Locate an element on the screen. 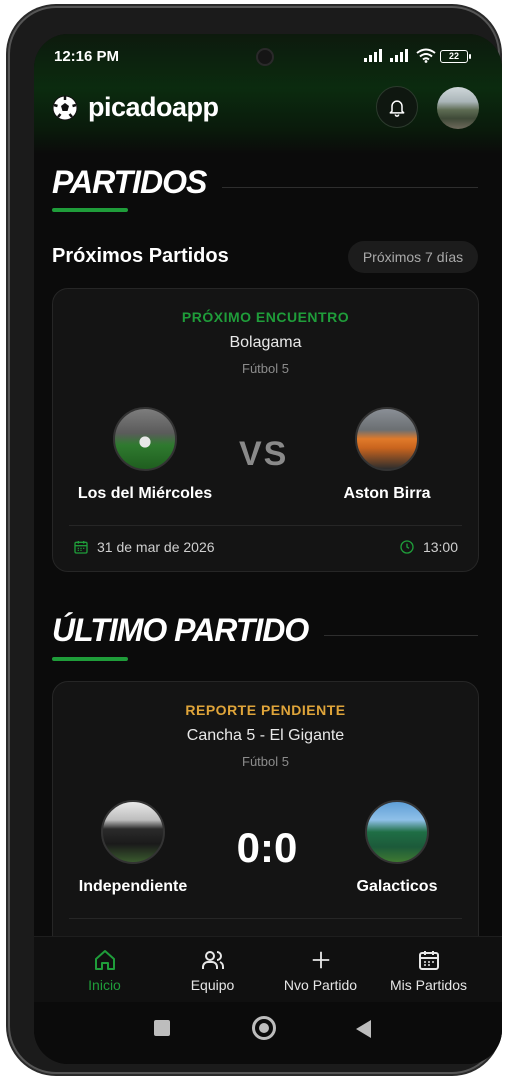 Image resolution: width=516 pixels, height=1080 pixels. nav-nuevo-partido: Nvo Partido is located at coordinates (320, 970).